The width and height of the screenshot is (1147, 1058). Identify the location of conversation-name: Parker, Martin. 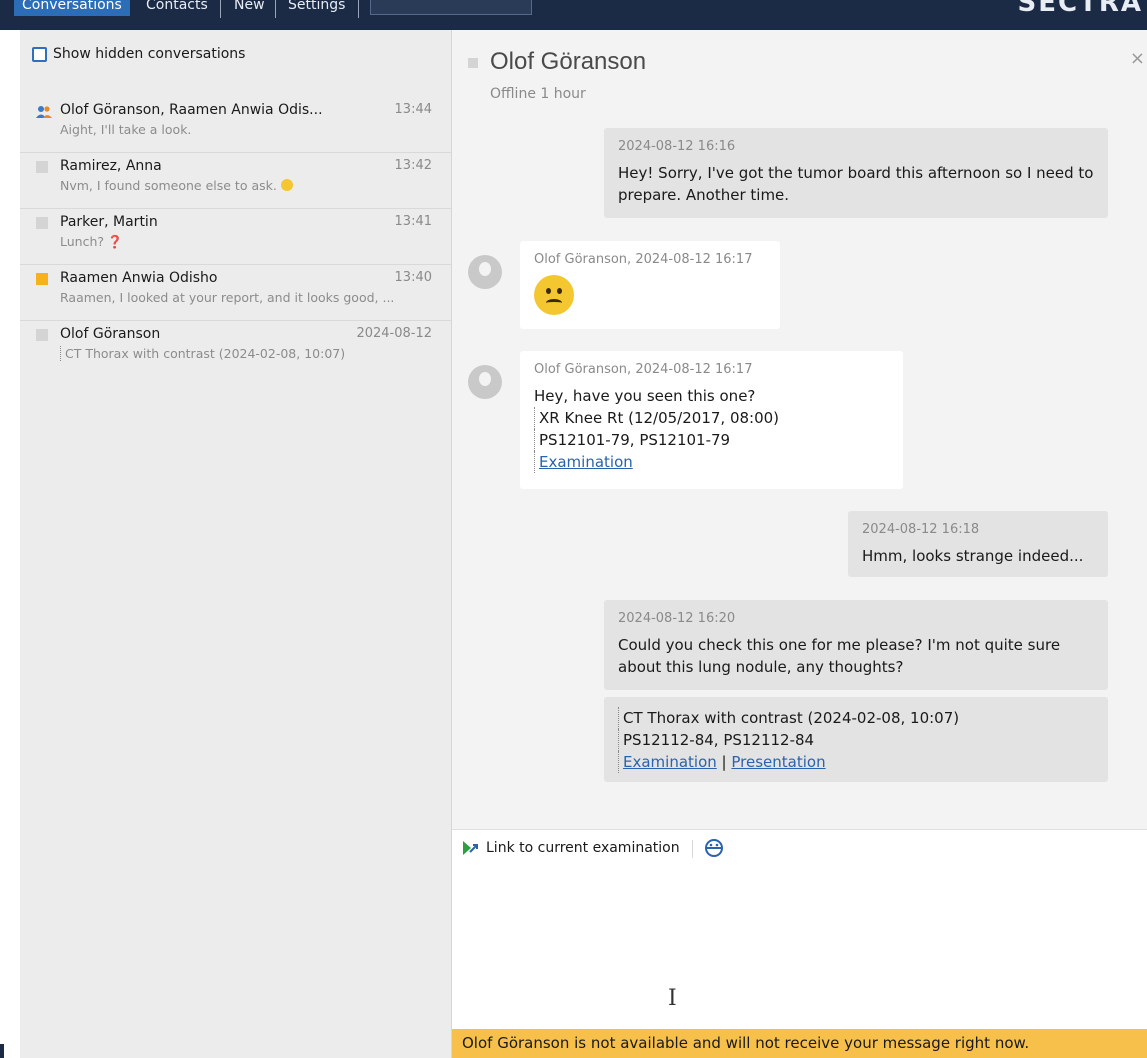
(109, 222).